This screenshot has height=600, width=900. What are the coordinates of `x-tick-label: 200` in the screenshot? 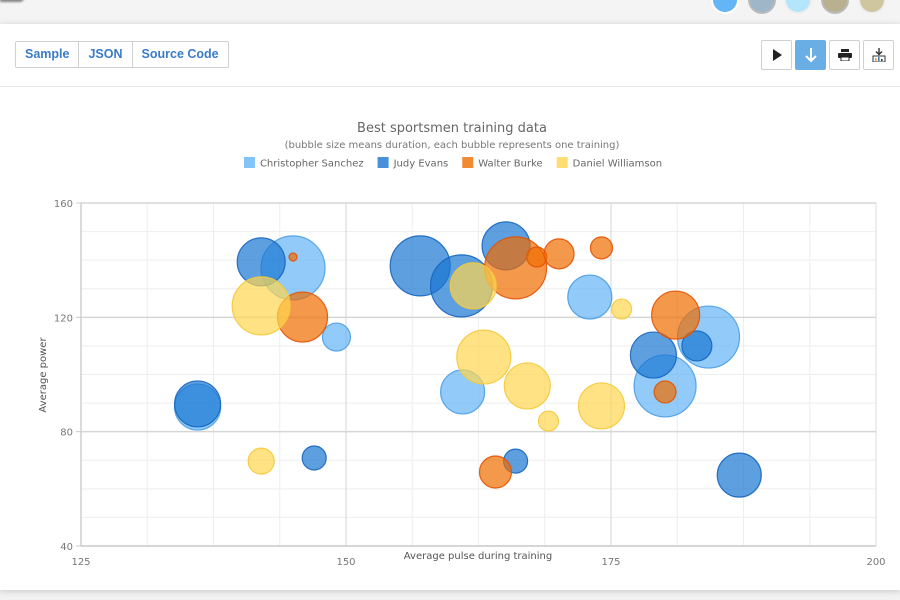 It's located at (875, 562).